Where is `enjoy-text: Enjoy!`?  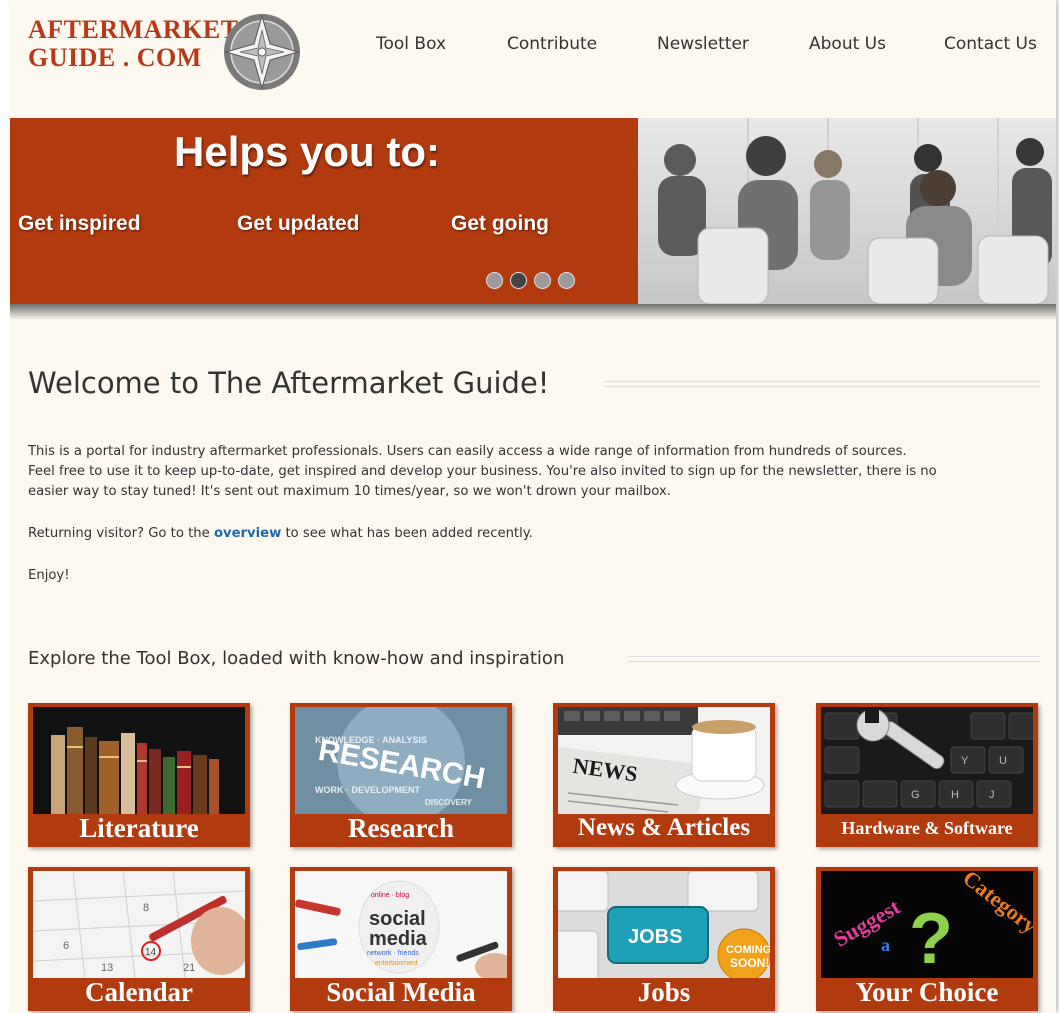
enjoy-text: Enjoy! is located at coordinates (49, 575).